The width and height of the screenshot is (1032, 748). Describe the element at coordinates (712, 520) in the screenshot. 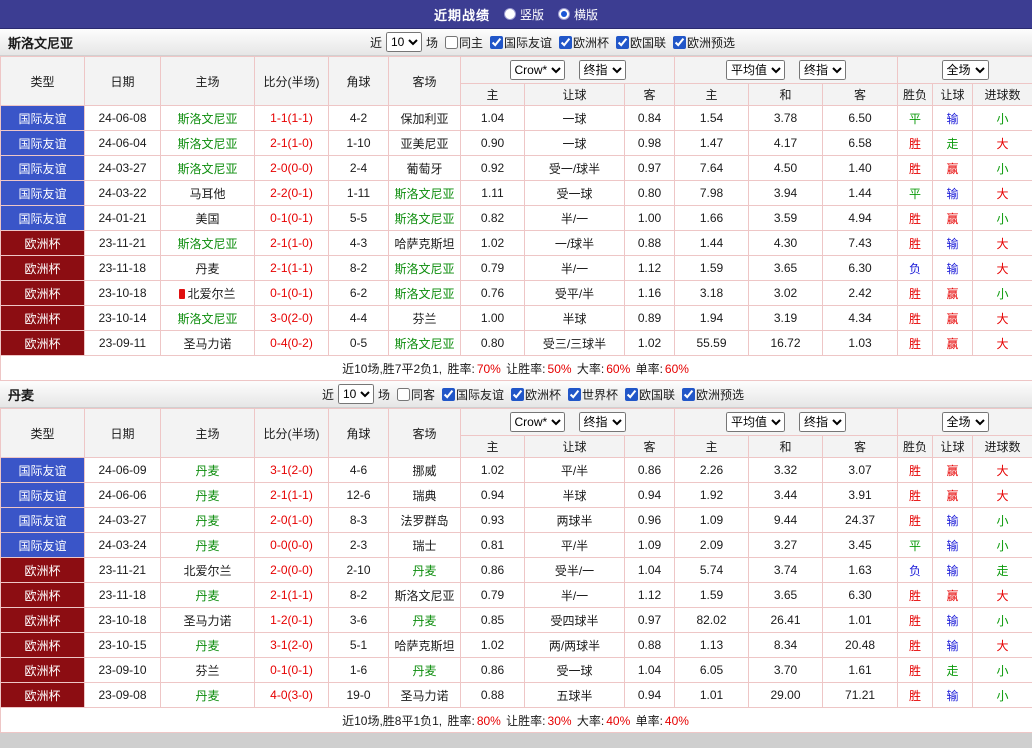

I see `avg-home-odds: 1.09` at that location.